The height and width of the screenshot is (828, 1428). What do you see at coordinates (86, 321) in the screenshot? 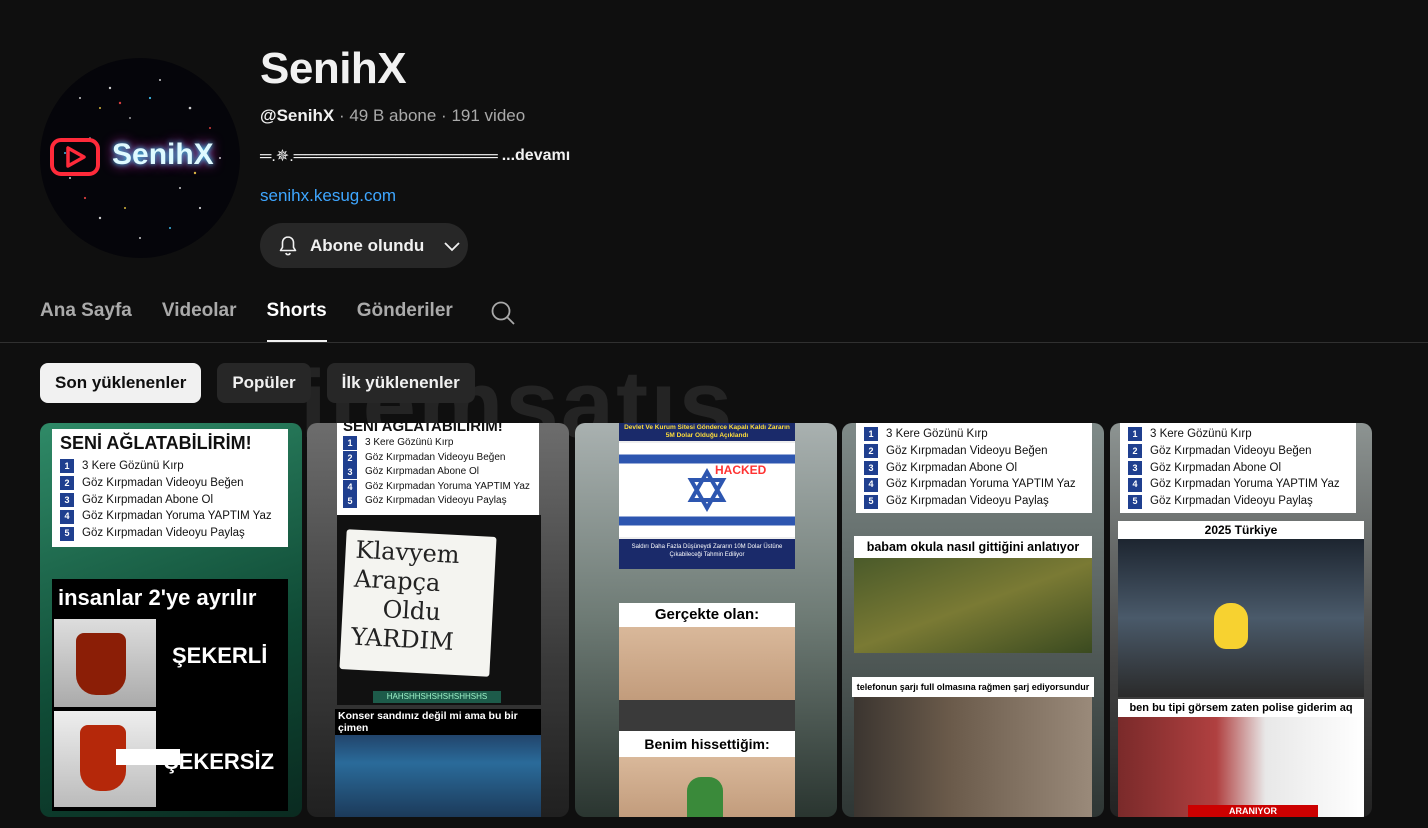
I see `tab-home: Ana Sayfa` at bounding box center [86, 321].